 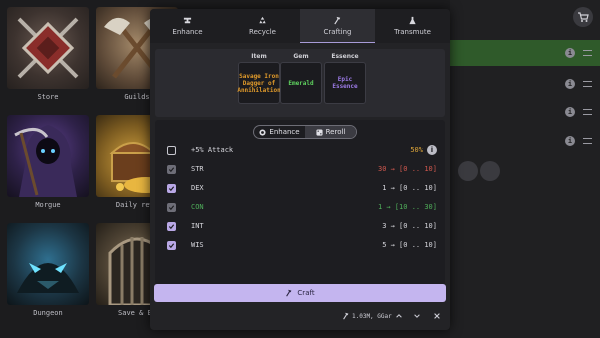 I want to click on craft-button: Craft, so click(x=300, y=293).